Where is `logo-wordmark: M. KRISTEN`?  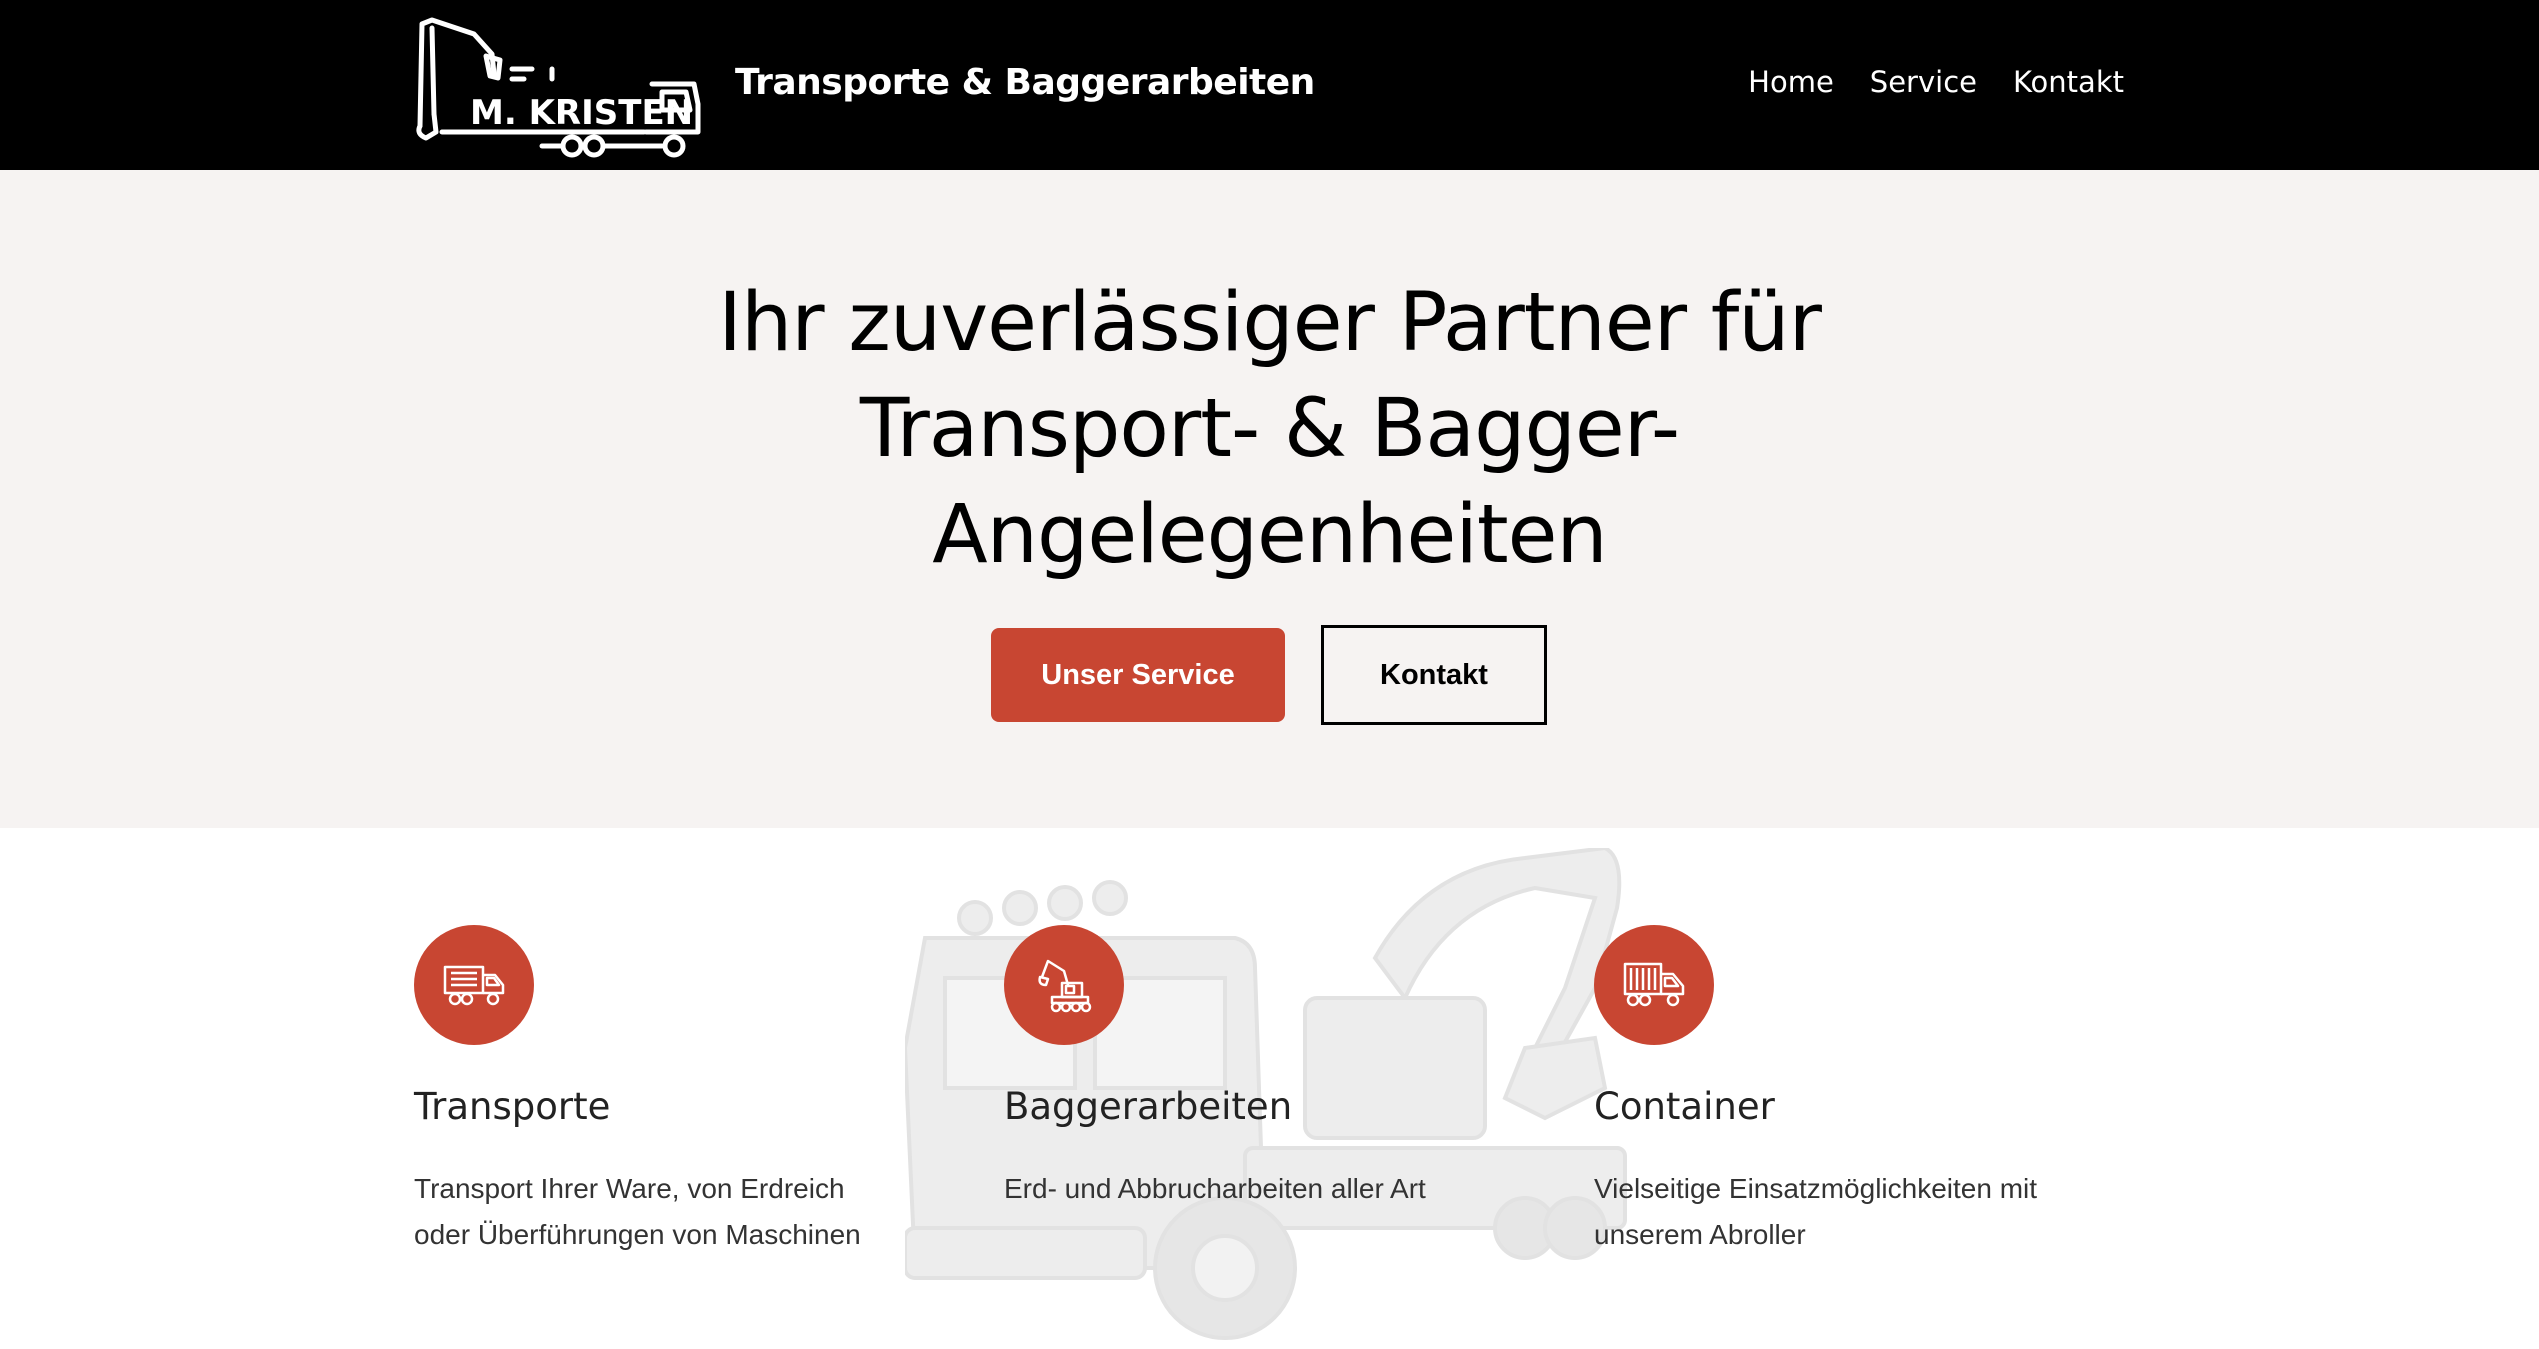 logo-wordmark: M. KRISTEN is located at coordinates (581, 113).